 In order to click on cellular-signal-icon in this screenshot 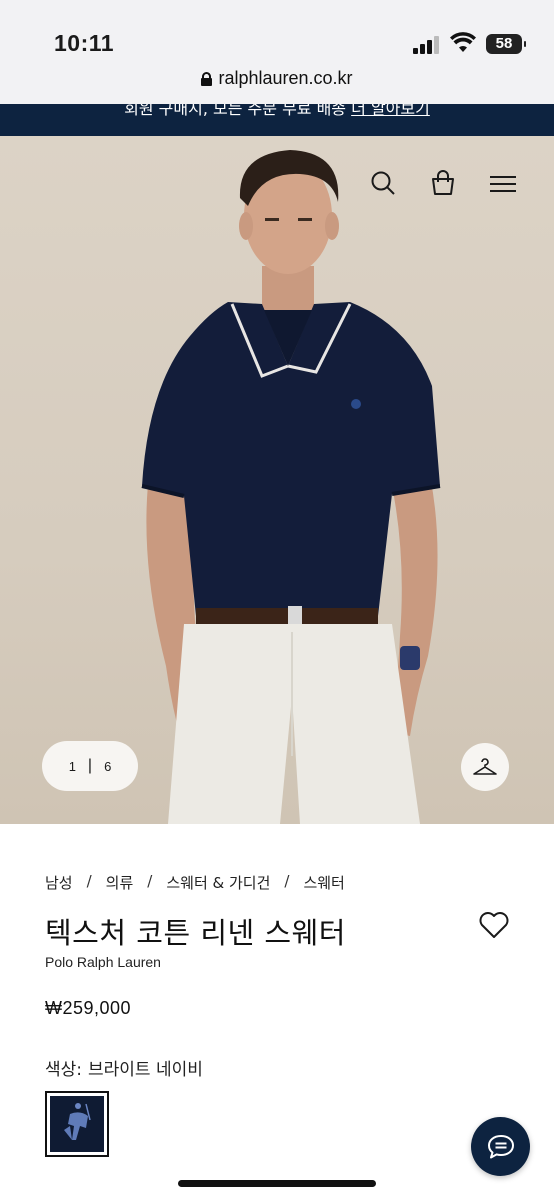, I will do `click(427, 45)`.